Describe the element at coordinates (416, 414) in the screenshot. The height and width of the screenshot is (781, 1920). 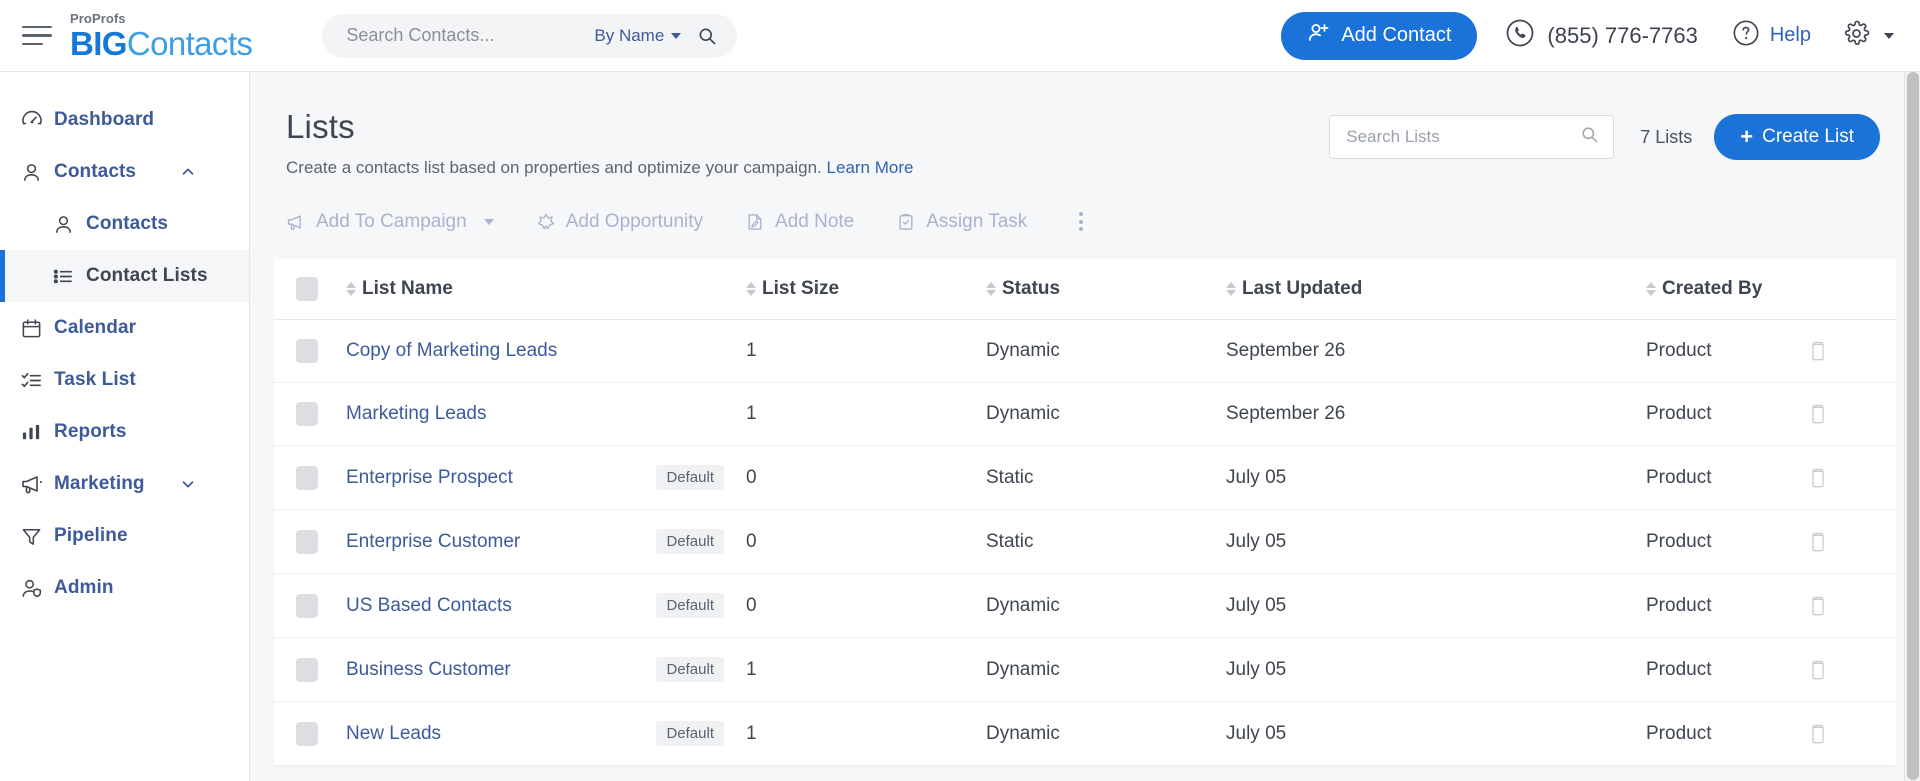
I see `list-name-link: Marketing Leads` at that location.